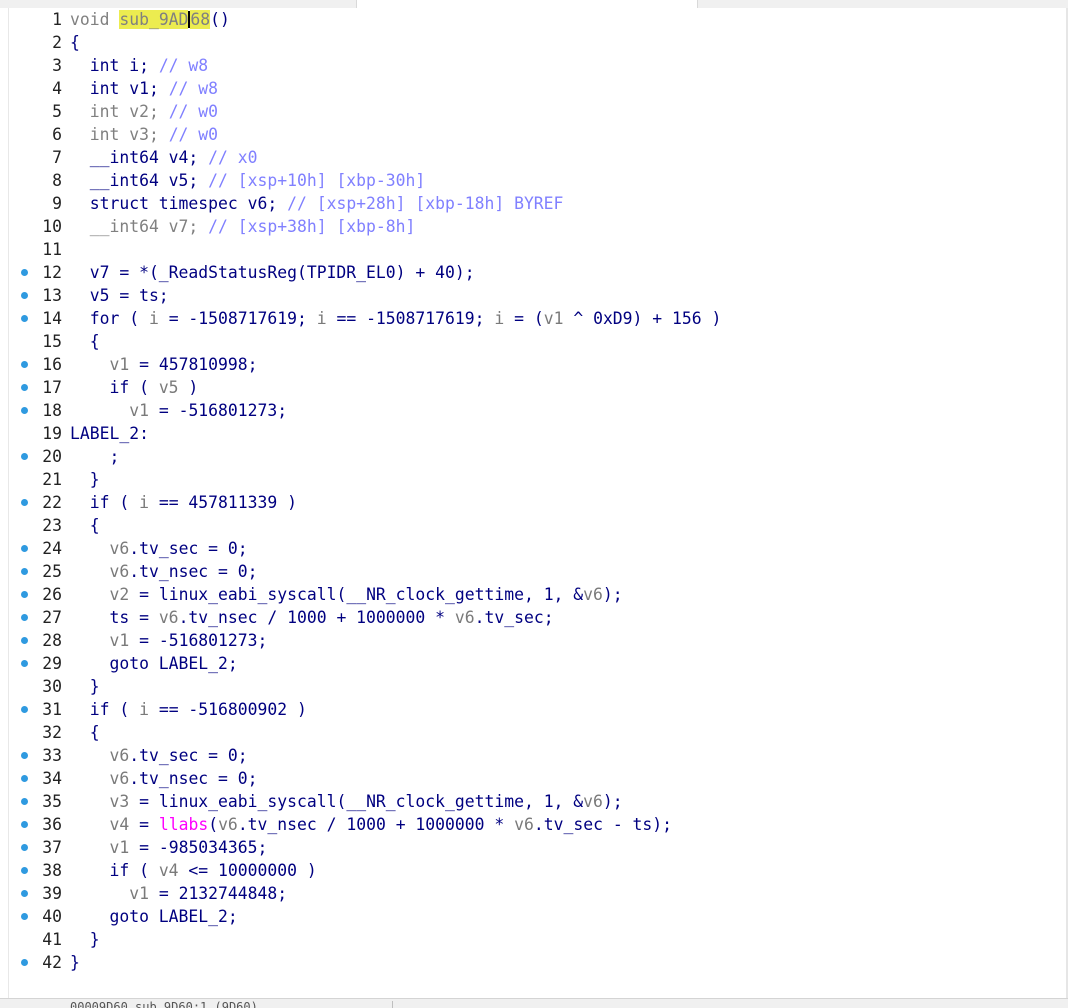 This screenshot has height=1008, width=1068. Describe the element at coordinates (533, 502) in the screenshot. I see `code-line: 22 if ( i == 457811339 )` at that location.